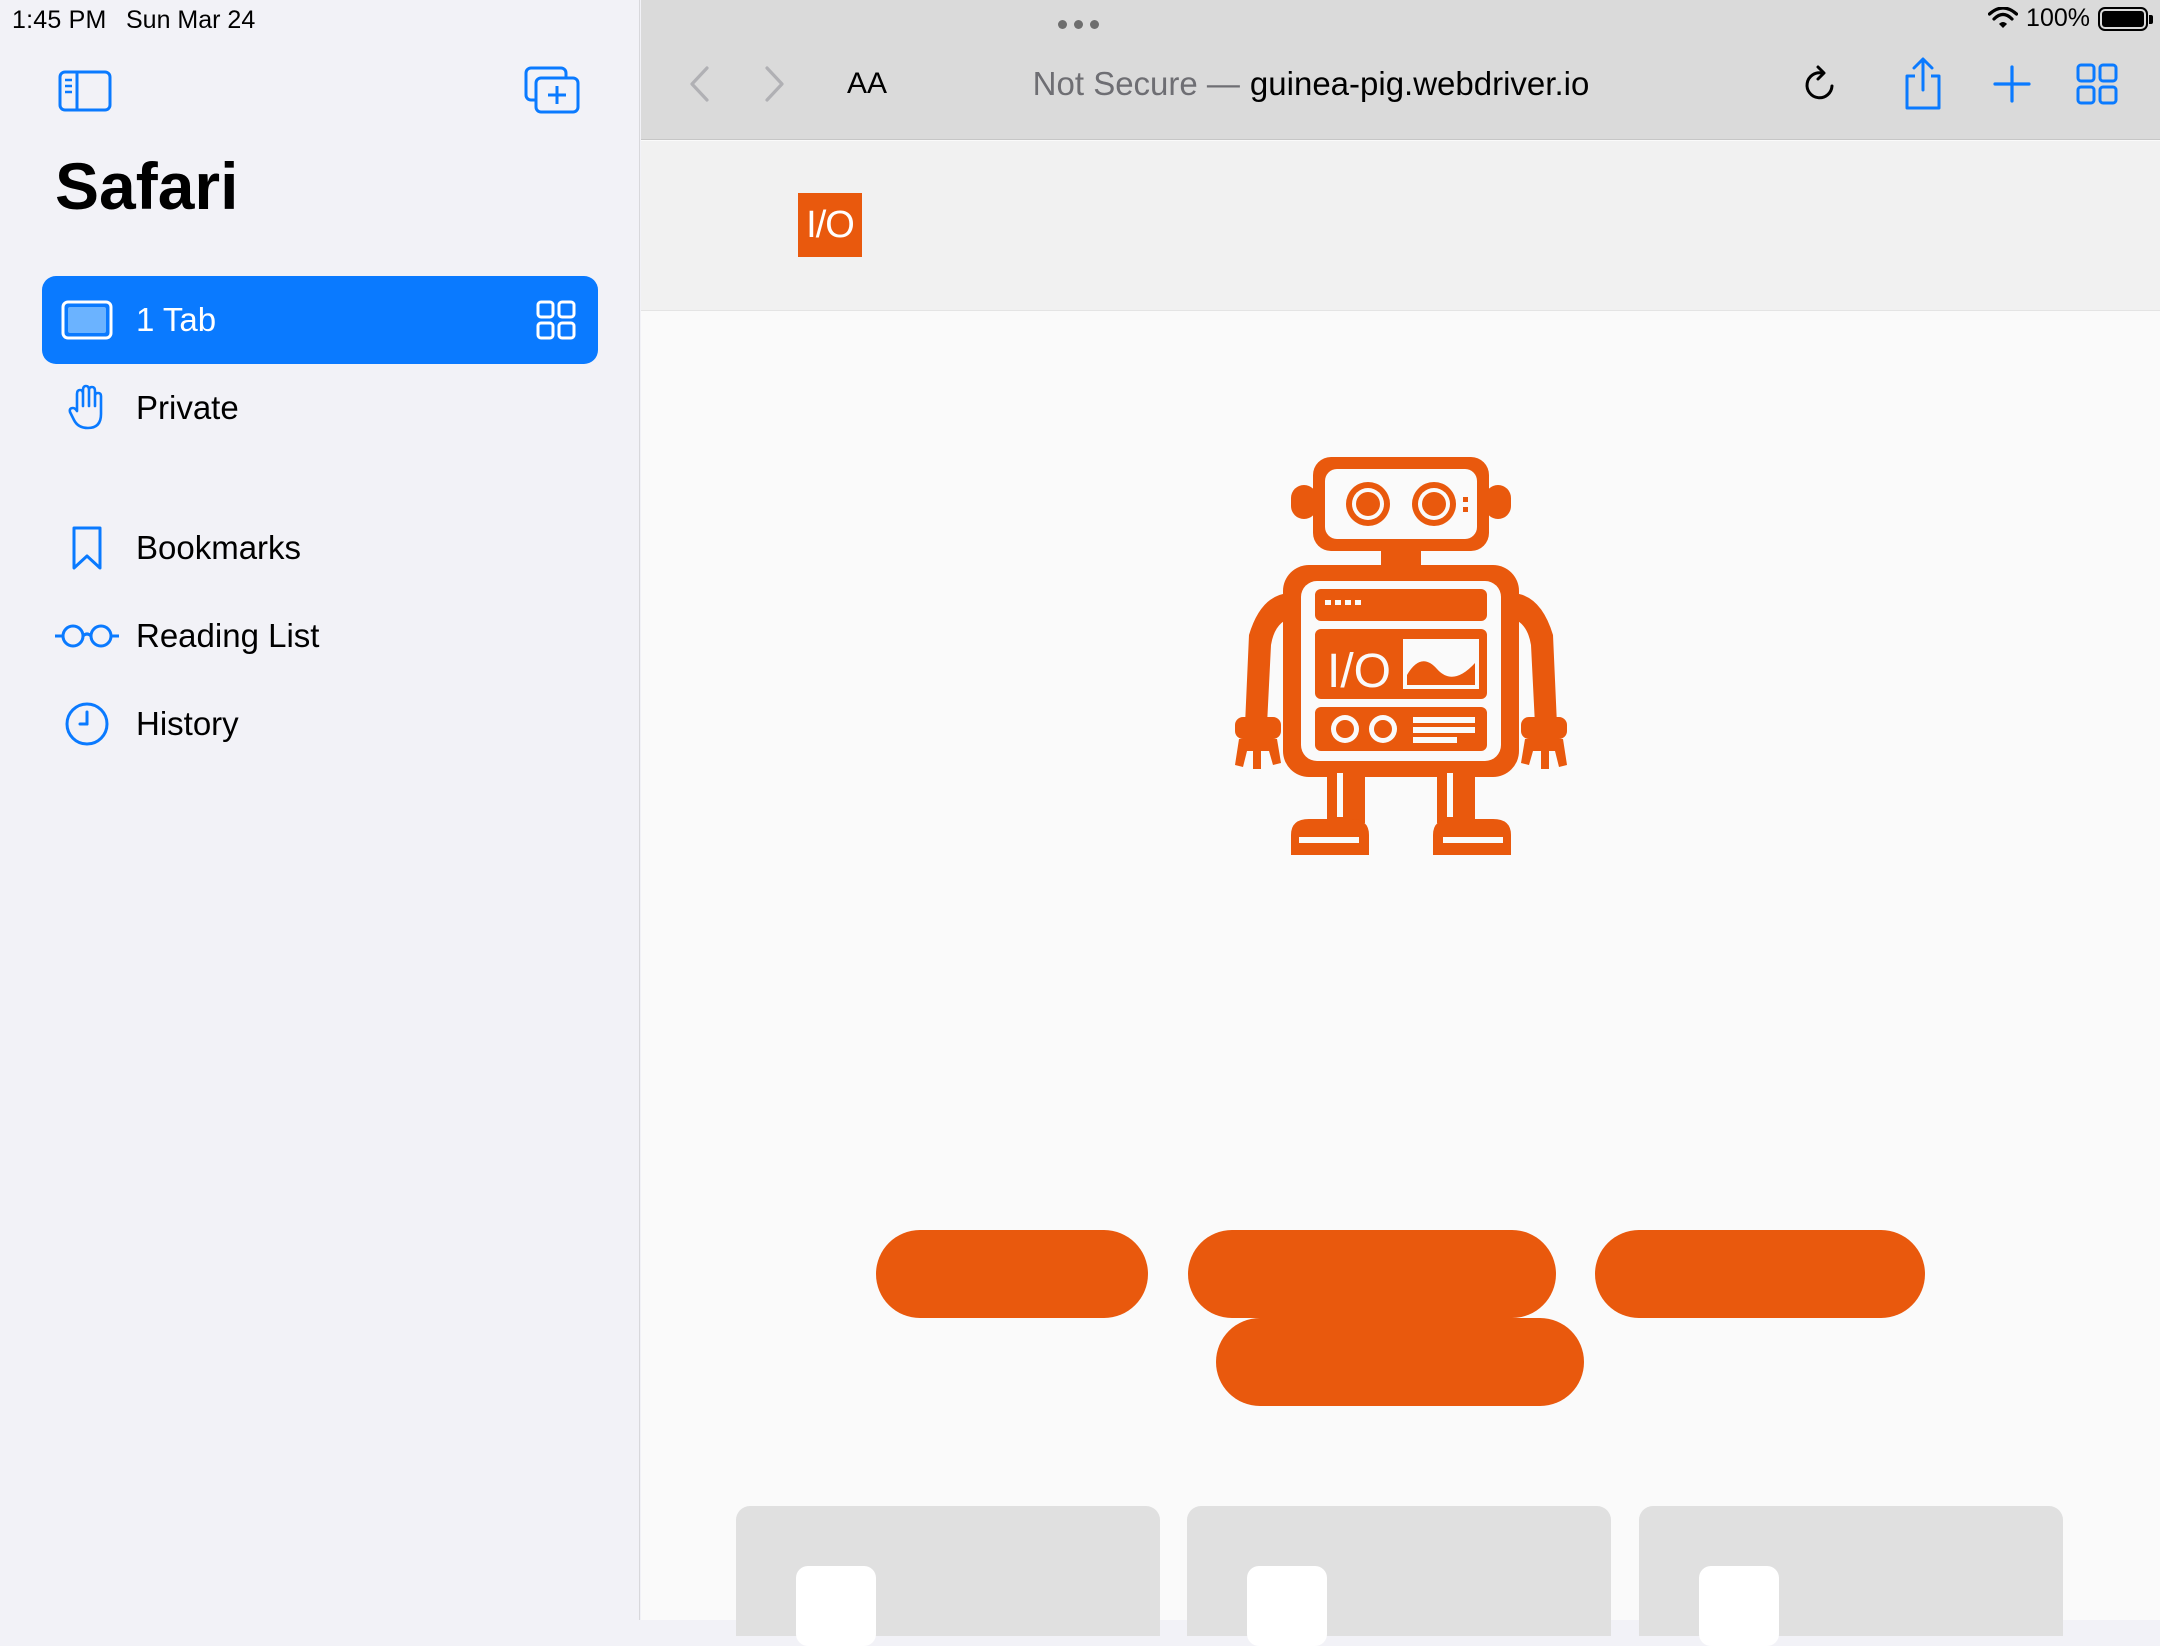 The height and width of the screenshot is (1646, 2160). Describe the element at coordinates (187, 407) in the screenshot. I see `sidebar-item-label: Private` at that location.